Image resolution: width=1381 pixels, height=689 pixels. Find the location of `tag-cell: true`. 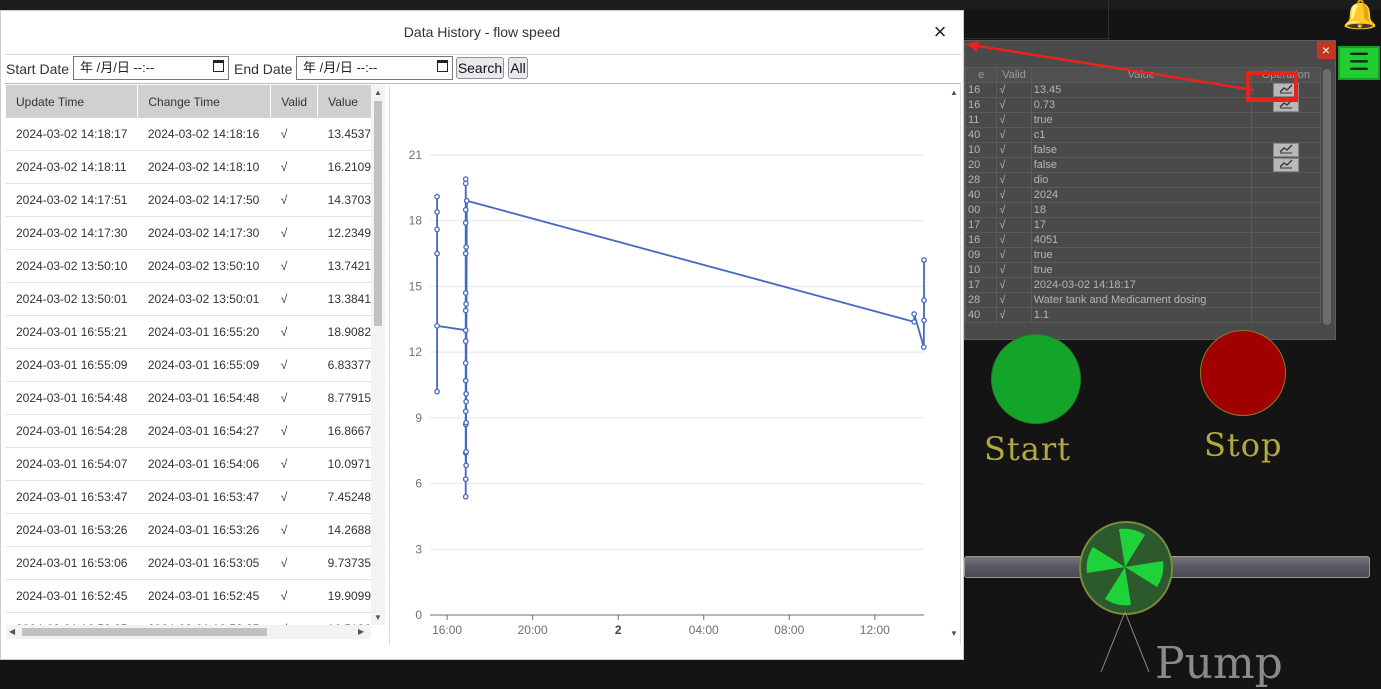

tag-cell: true is located at coordinates (1141, 270).